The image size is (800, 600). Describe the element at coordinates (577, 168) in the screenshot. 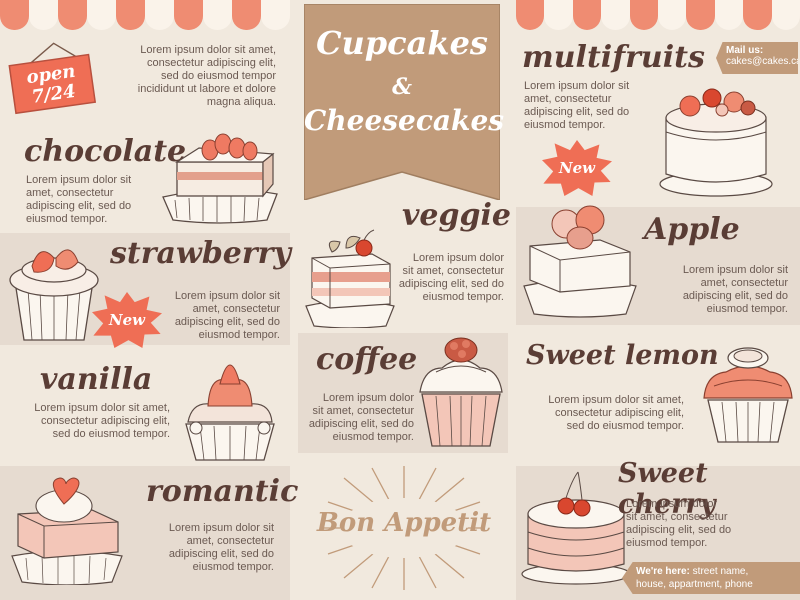

I see `new-badge-right: New` at that location.